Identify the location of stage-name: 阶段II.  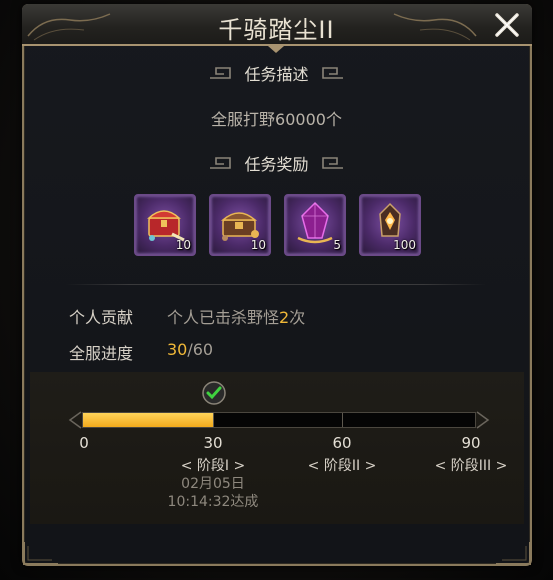
(342, 466).